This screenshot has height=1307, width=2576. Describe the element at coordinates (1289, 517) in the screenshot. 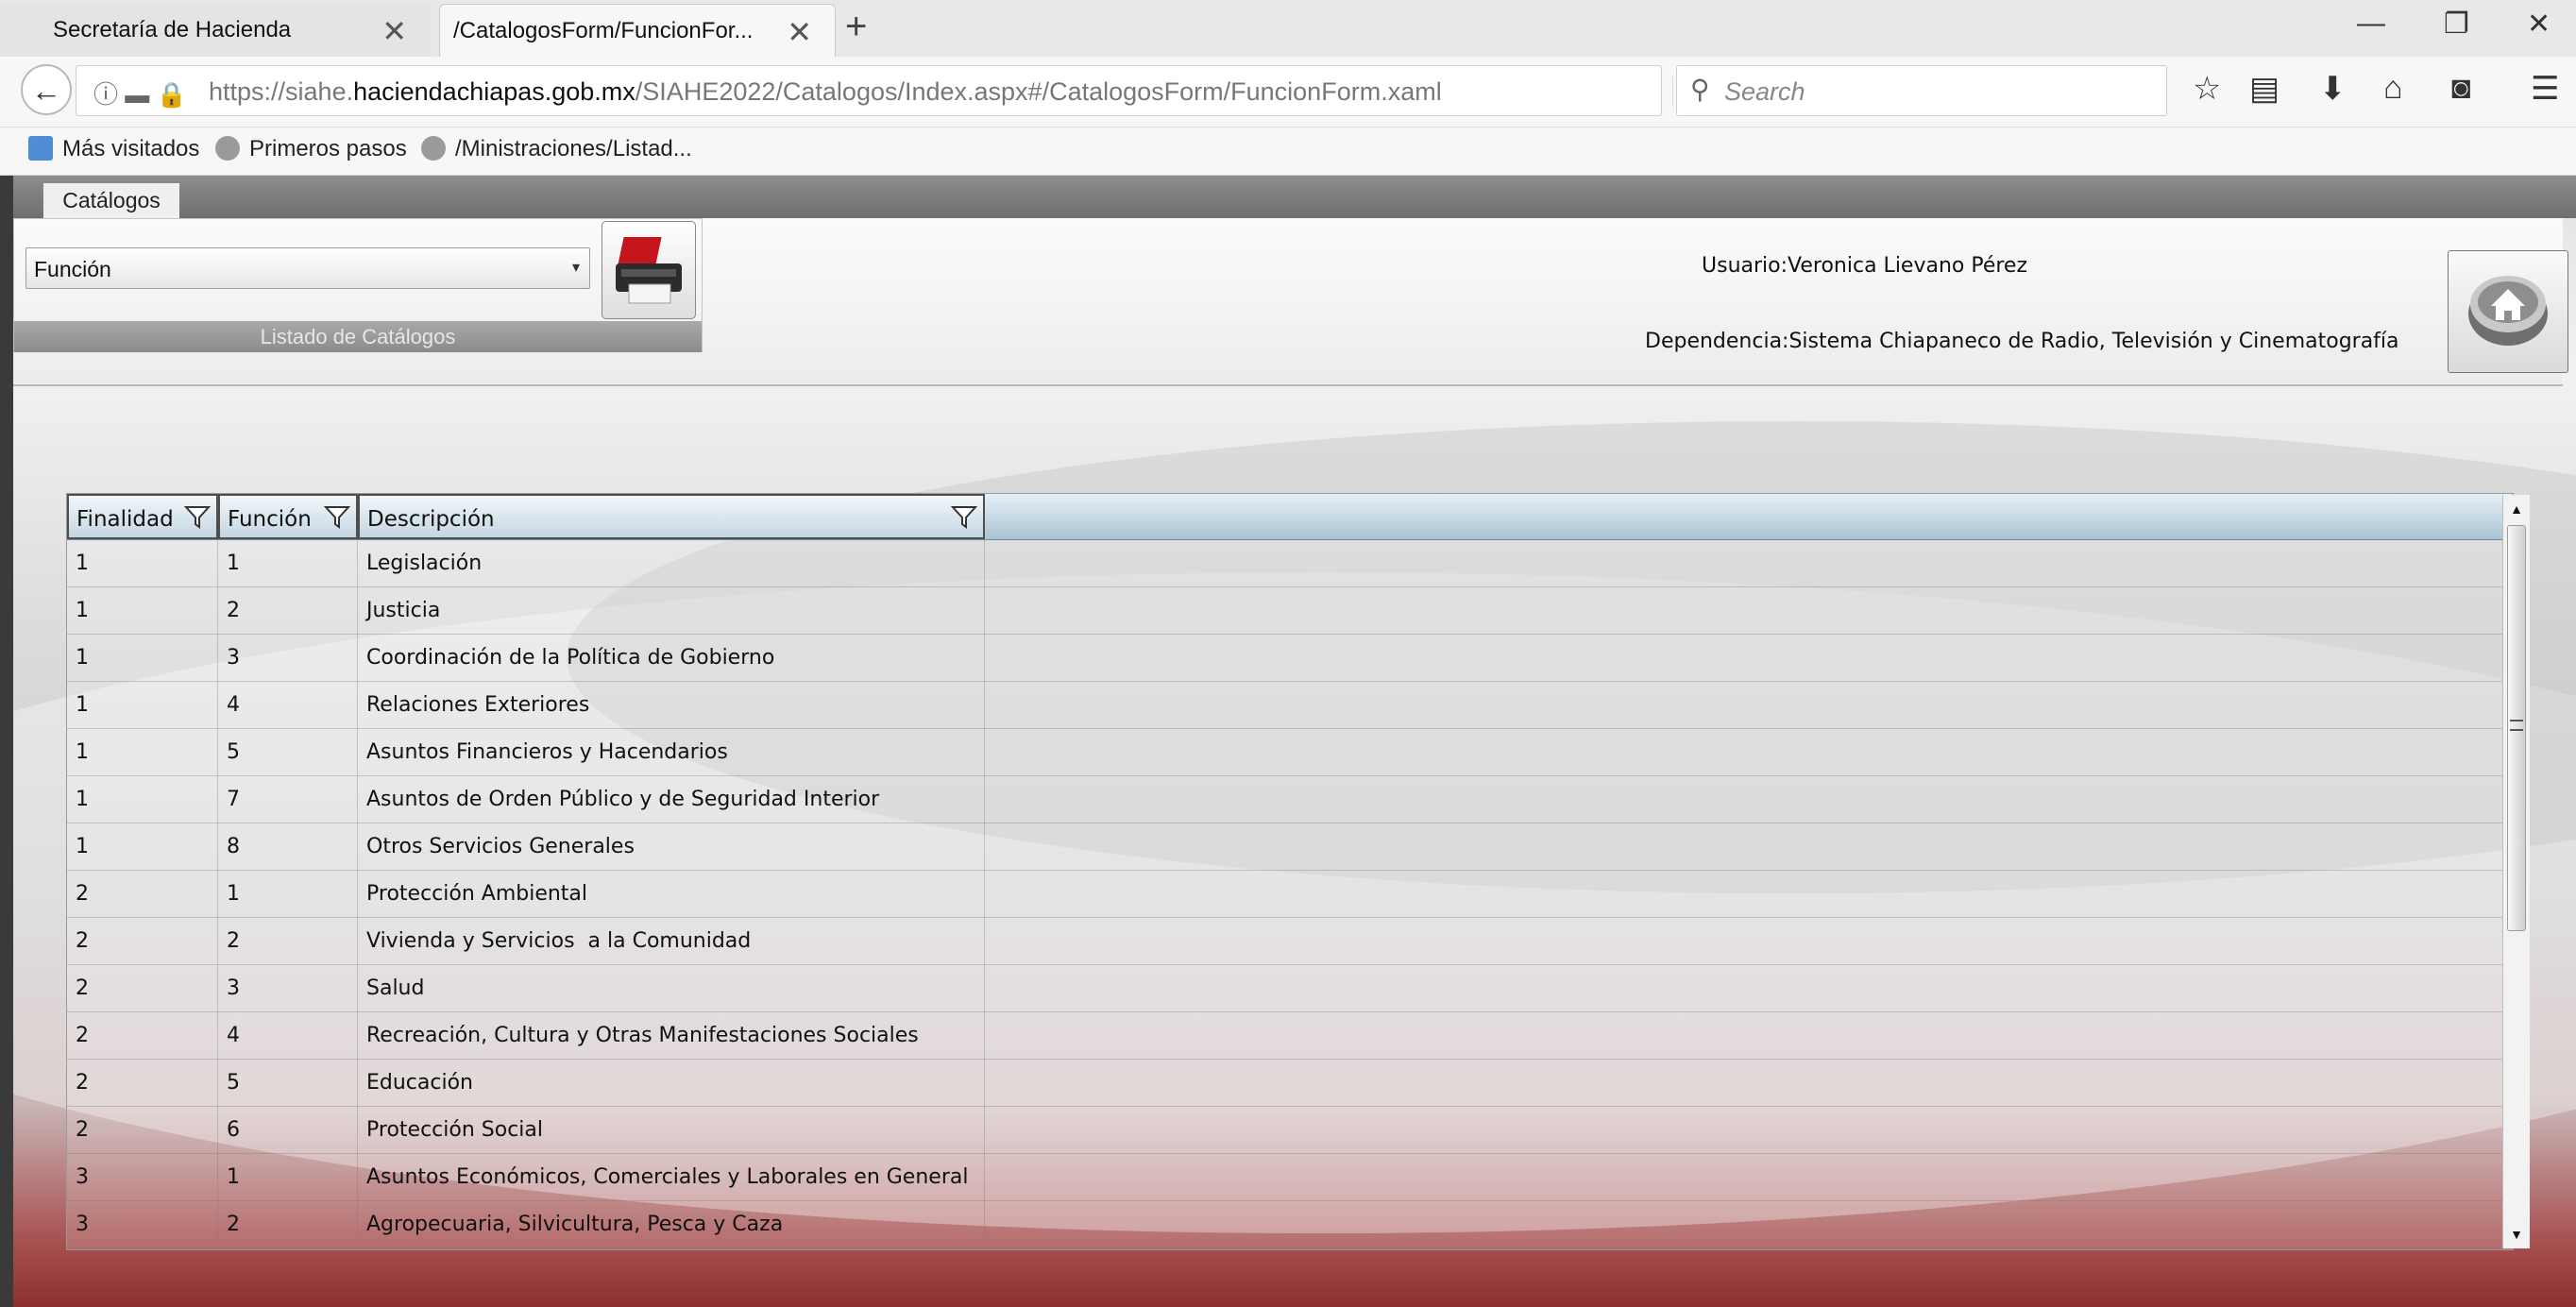

I see `grid-header: Finalidad Función Descripción` at that location.